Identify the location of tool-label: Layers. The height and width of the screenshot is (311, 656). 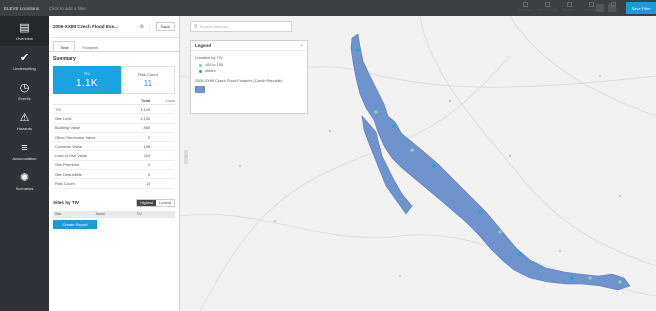
(613, 10).